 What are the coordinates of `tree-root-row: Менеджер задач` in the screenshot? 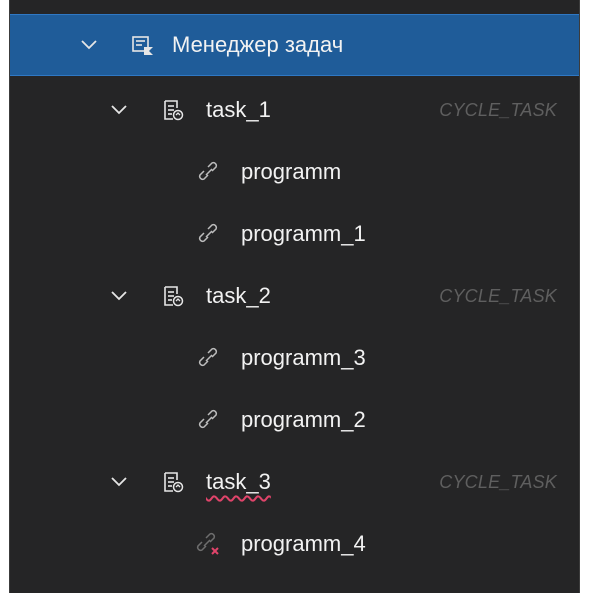 It's located at (294, 45).